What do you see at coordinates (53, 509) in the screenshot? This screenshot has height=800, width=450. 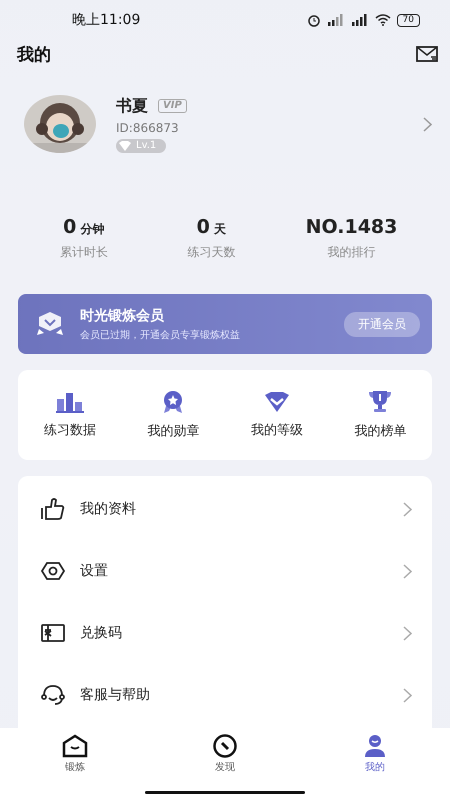 I see `thumbs-up-icon` at bounding box center [53, 509].